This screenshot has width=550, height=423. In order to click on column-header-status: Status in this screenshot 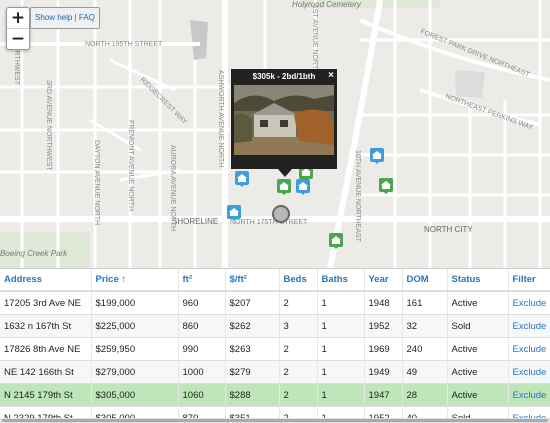, I will do `click(477, 280)`.